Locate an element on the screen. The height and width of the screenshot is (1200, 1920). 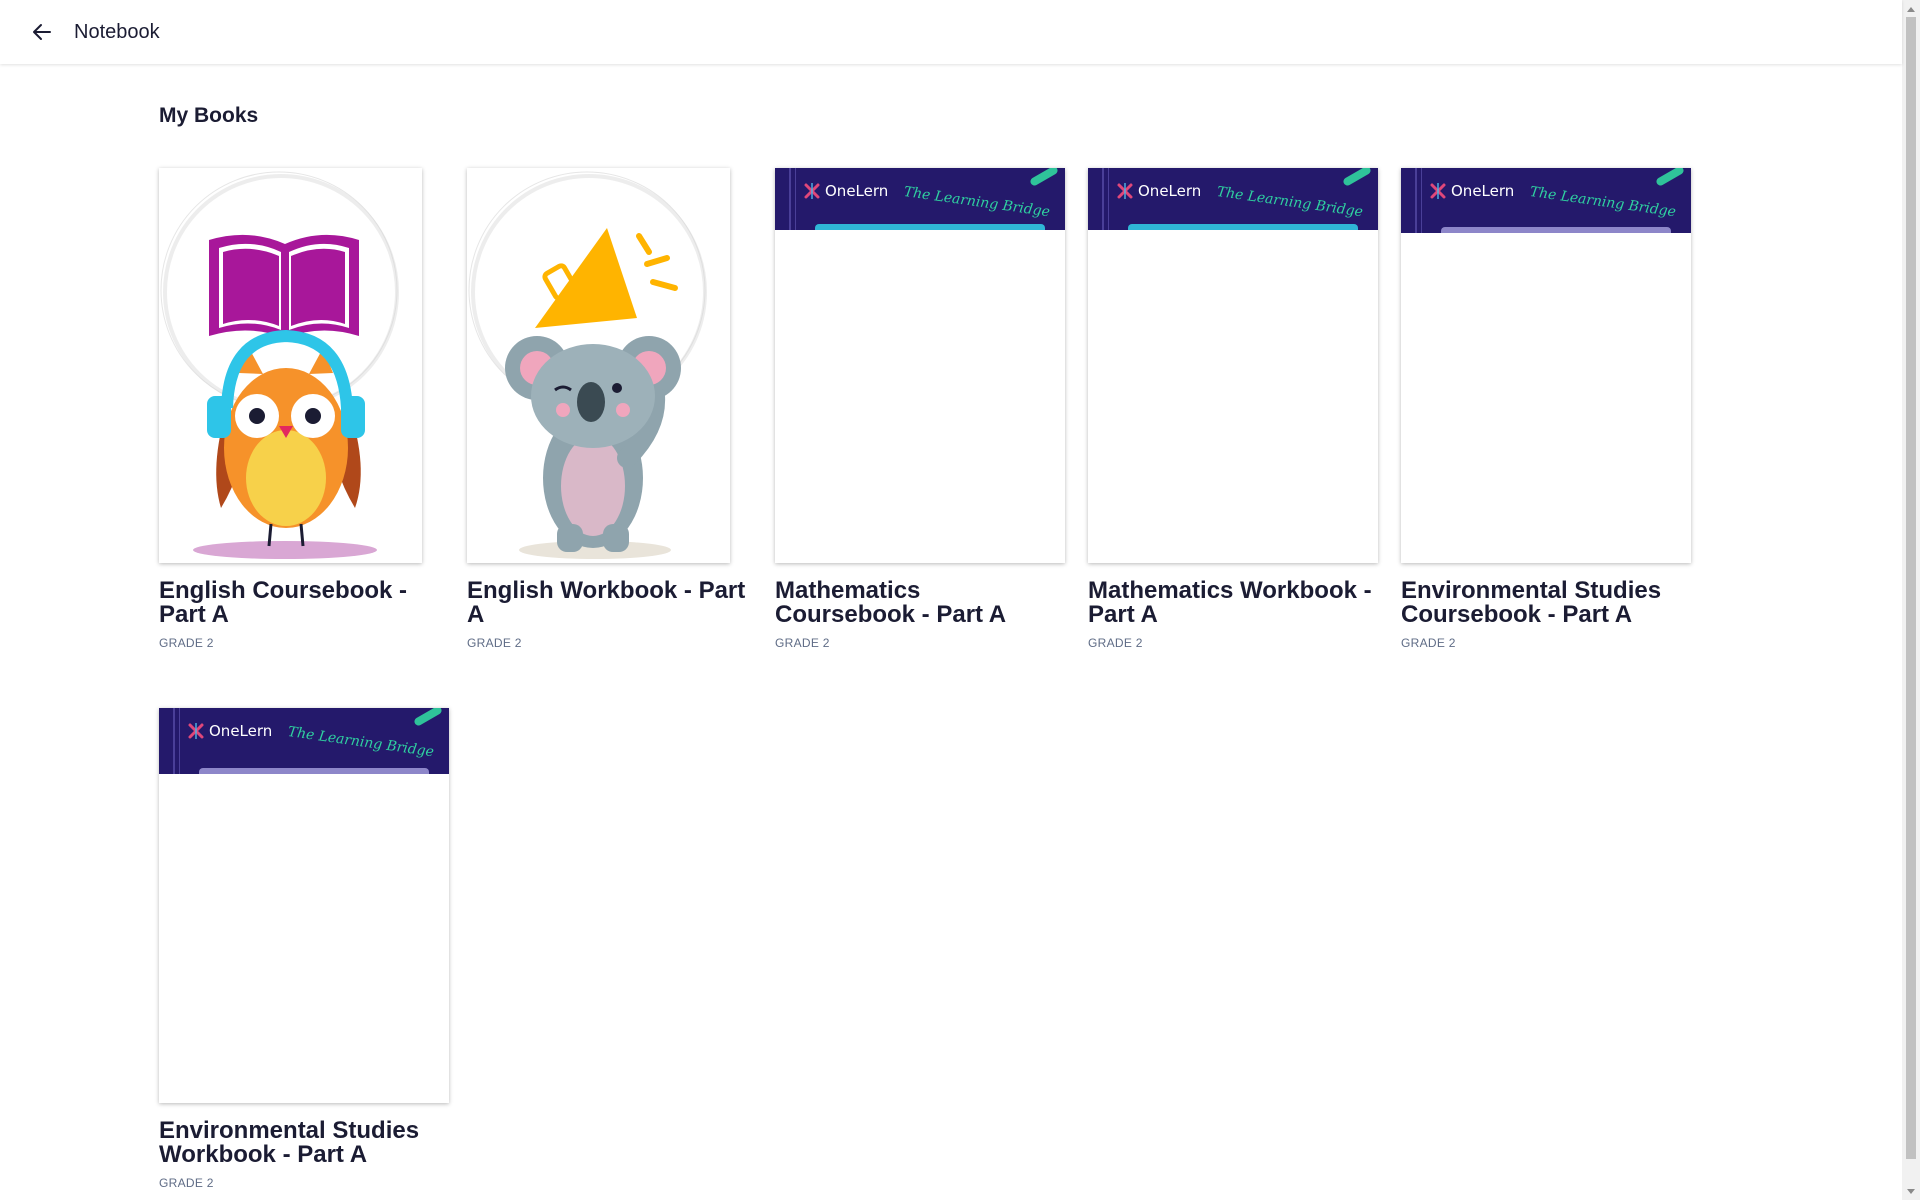
back-button is located at coordinates (42, 32).